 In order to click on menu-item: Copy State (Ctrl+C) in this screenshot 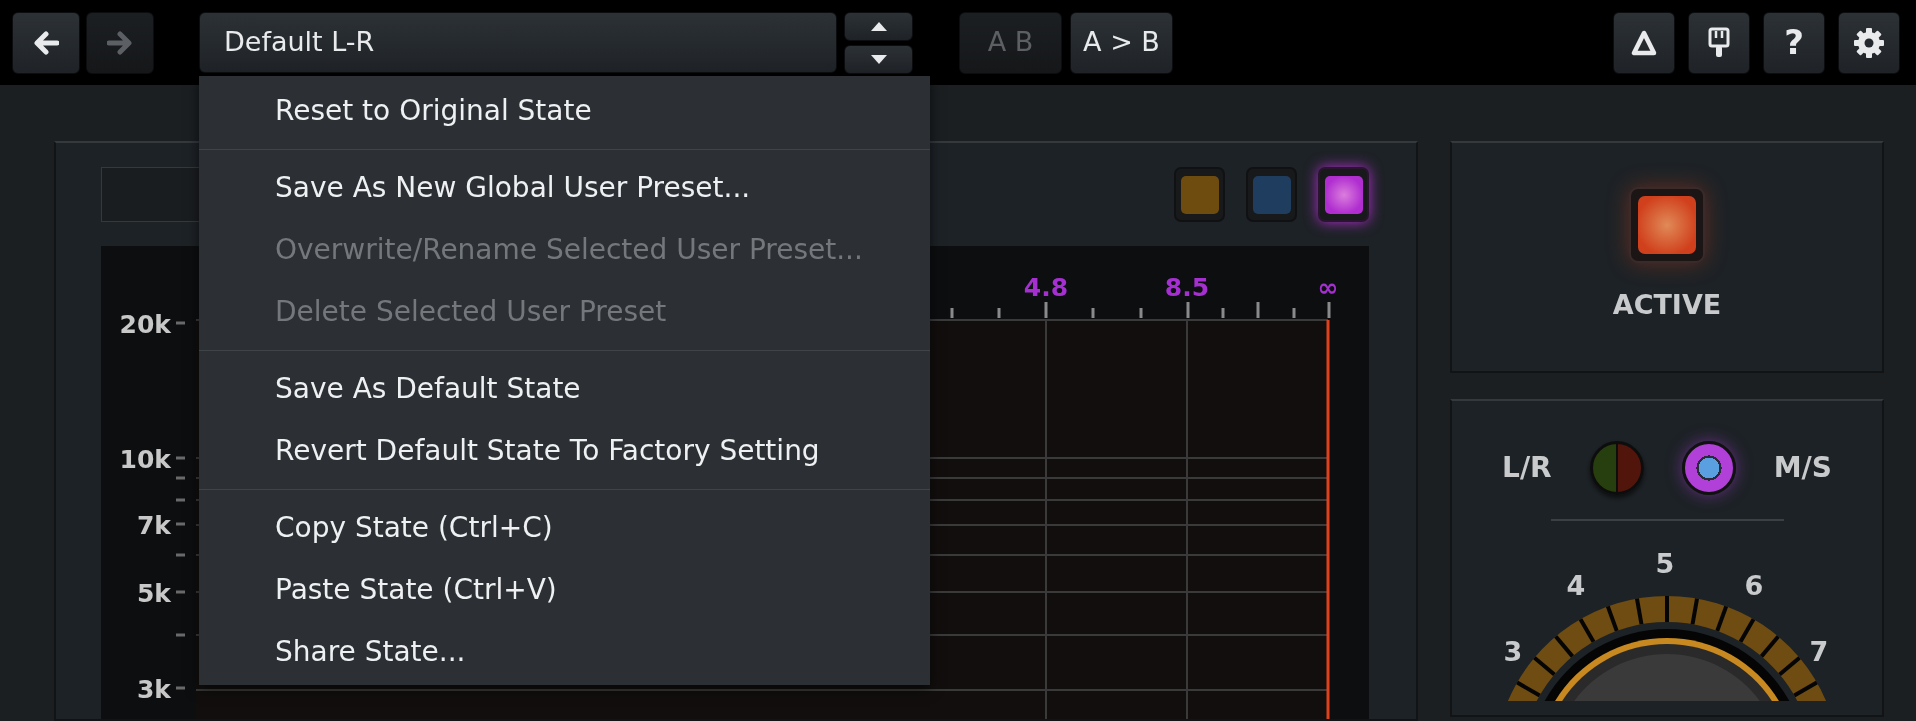, I will do `click(564, 528)`.